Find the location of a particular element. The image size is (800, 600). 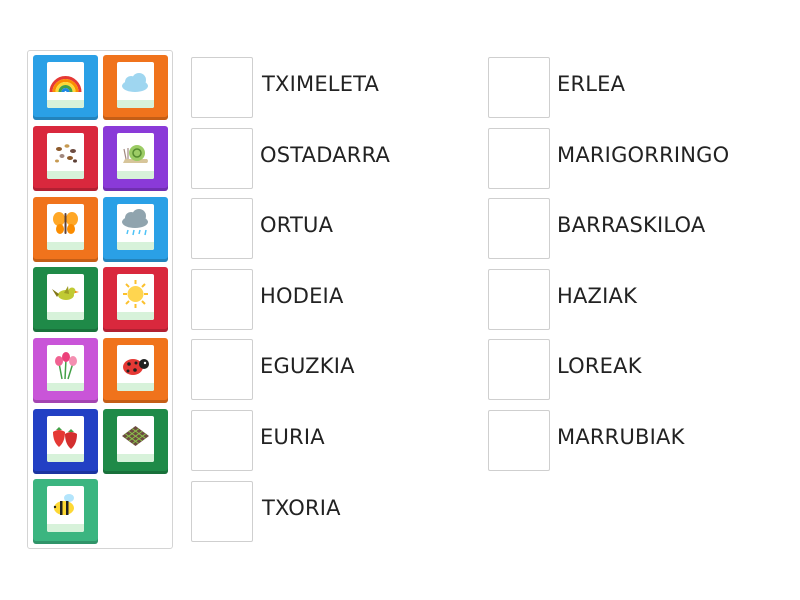

seeds-icon is located at coordinates (66, 153).